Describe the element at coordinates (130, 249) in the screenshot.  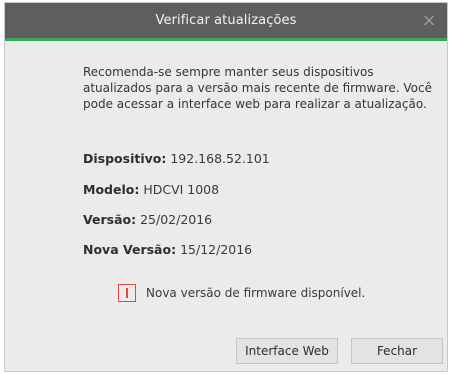
I see `new-version-label: Nova Versão:` at that location.